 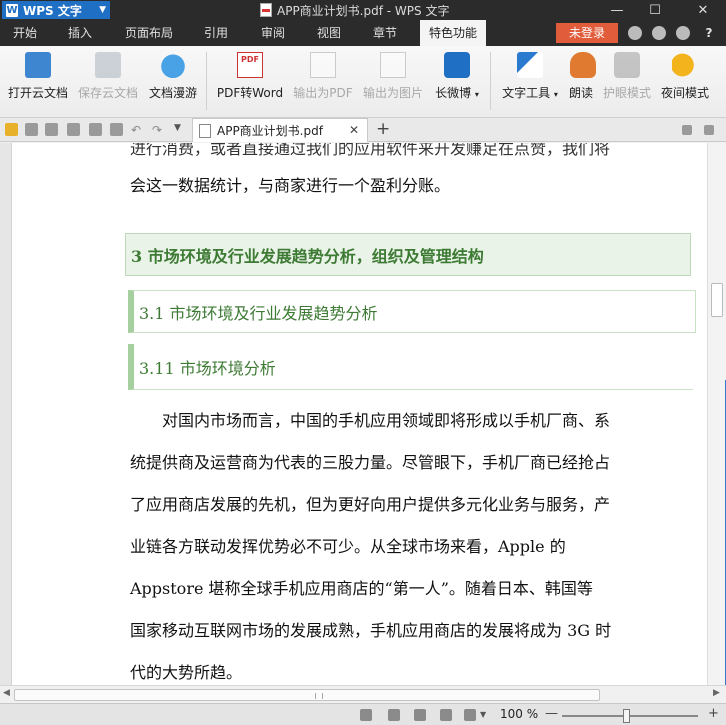 I want to click on app-menu-button: W WPS 文字 ▼, so click(x=56, y=10).